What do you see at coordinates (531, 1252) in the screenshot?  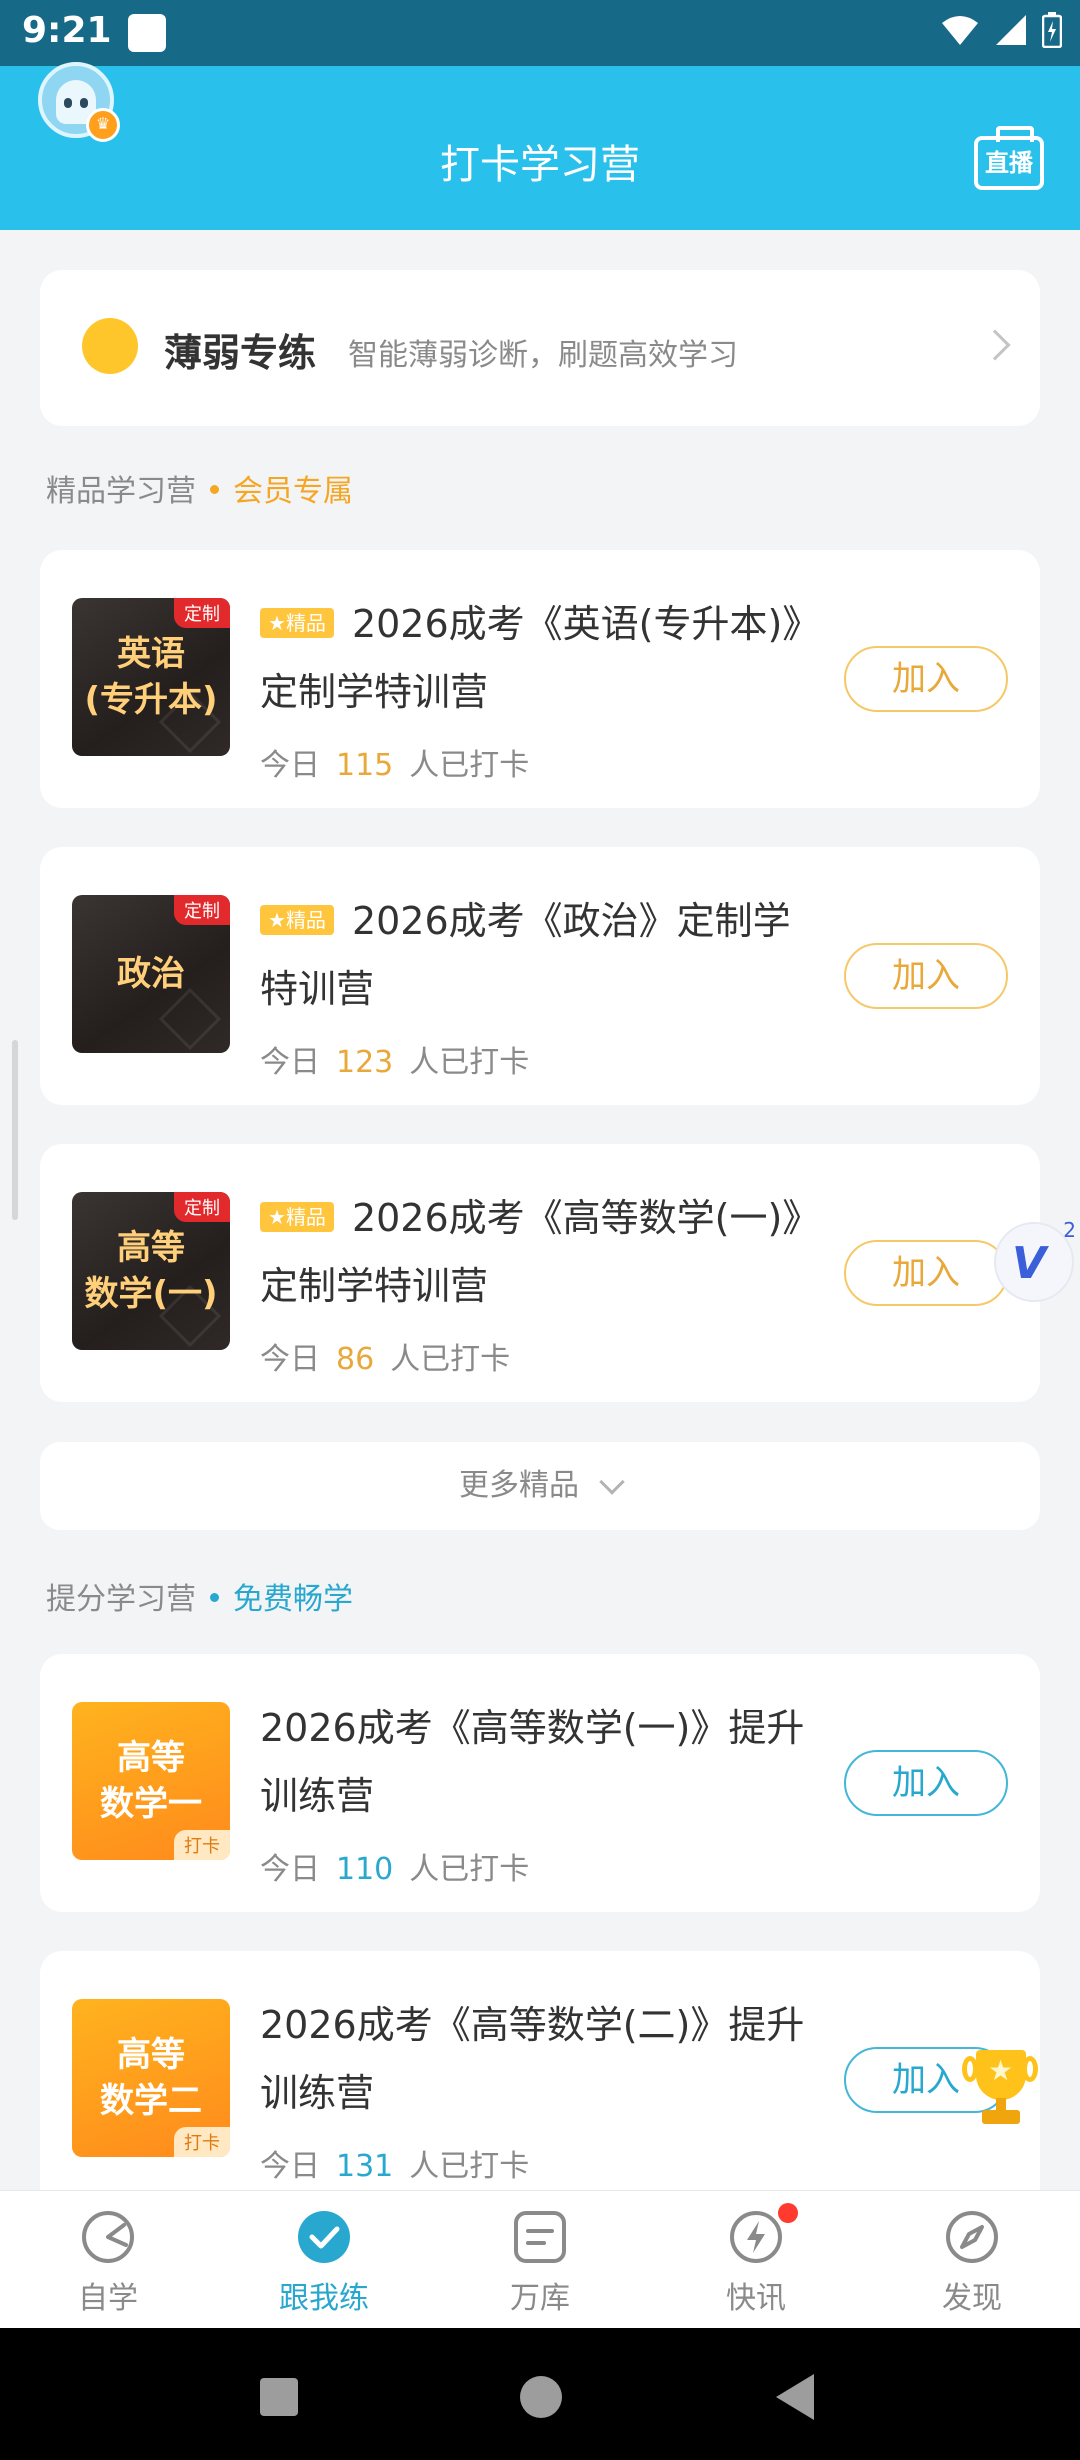 I see `camp-title: ★精品 2026成考《高等数学(一)》定制学特训营` at bounding box center [531, 1252].